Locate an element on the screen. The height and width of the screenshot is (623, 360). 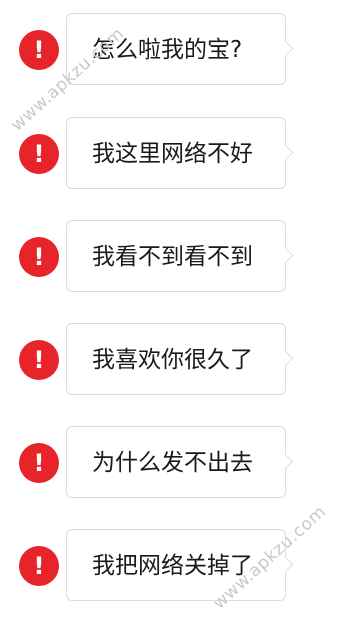
message-row: ! 我看不到看不到 is located at coordinates (180, 257).